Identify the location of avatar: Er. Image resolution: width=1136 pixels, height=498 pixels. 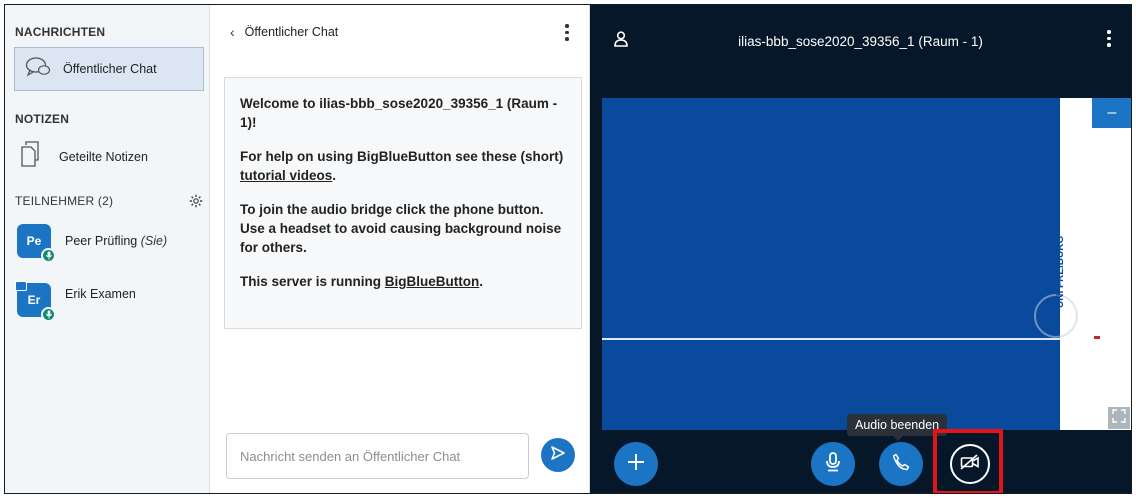
(35, 301).